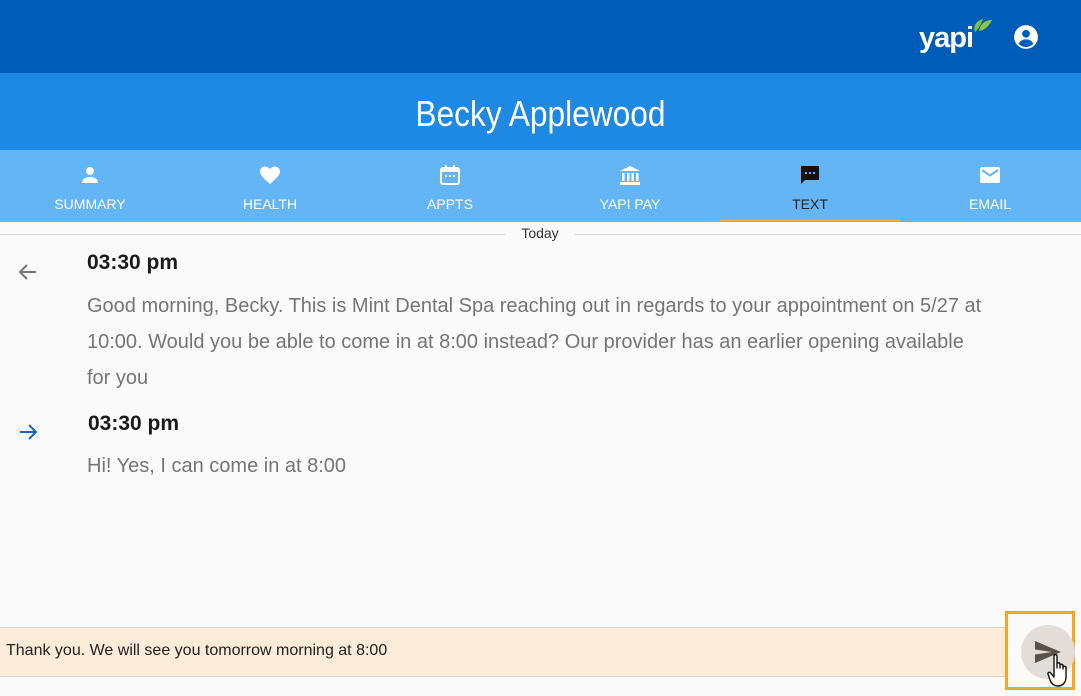 The height and width of the screenshot is (696, 1081). I want to click on tab-summary: SUMMARY, so click(90, 186).